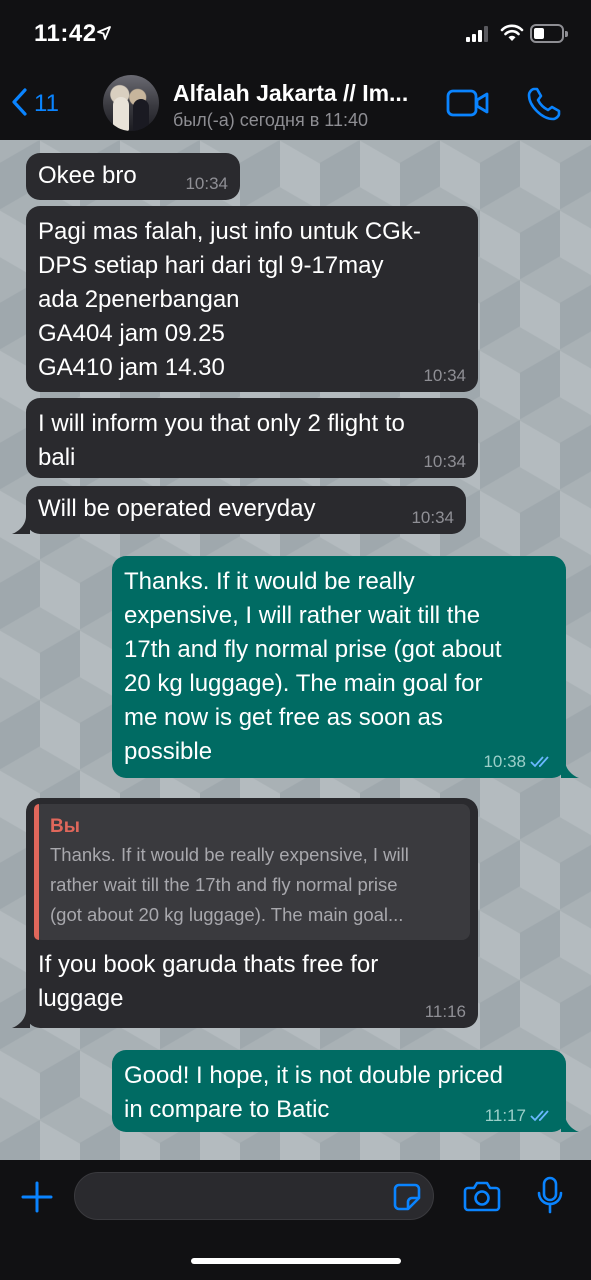 The height and width of the screenshot is (1280, 591). Describe the element at coordinates (221, 423) in the screenshot. I see `message-line: I will inform you that only 2 flight to` at that location.